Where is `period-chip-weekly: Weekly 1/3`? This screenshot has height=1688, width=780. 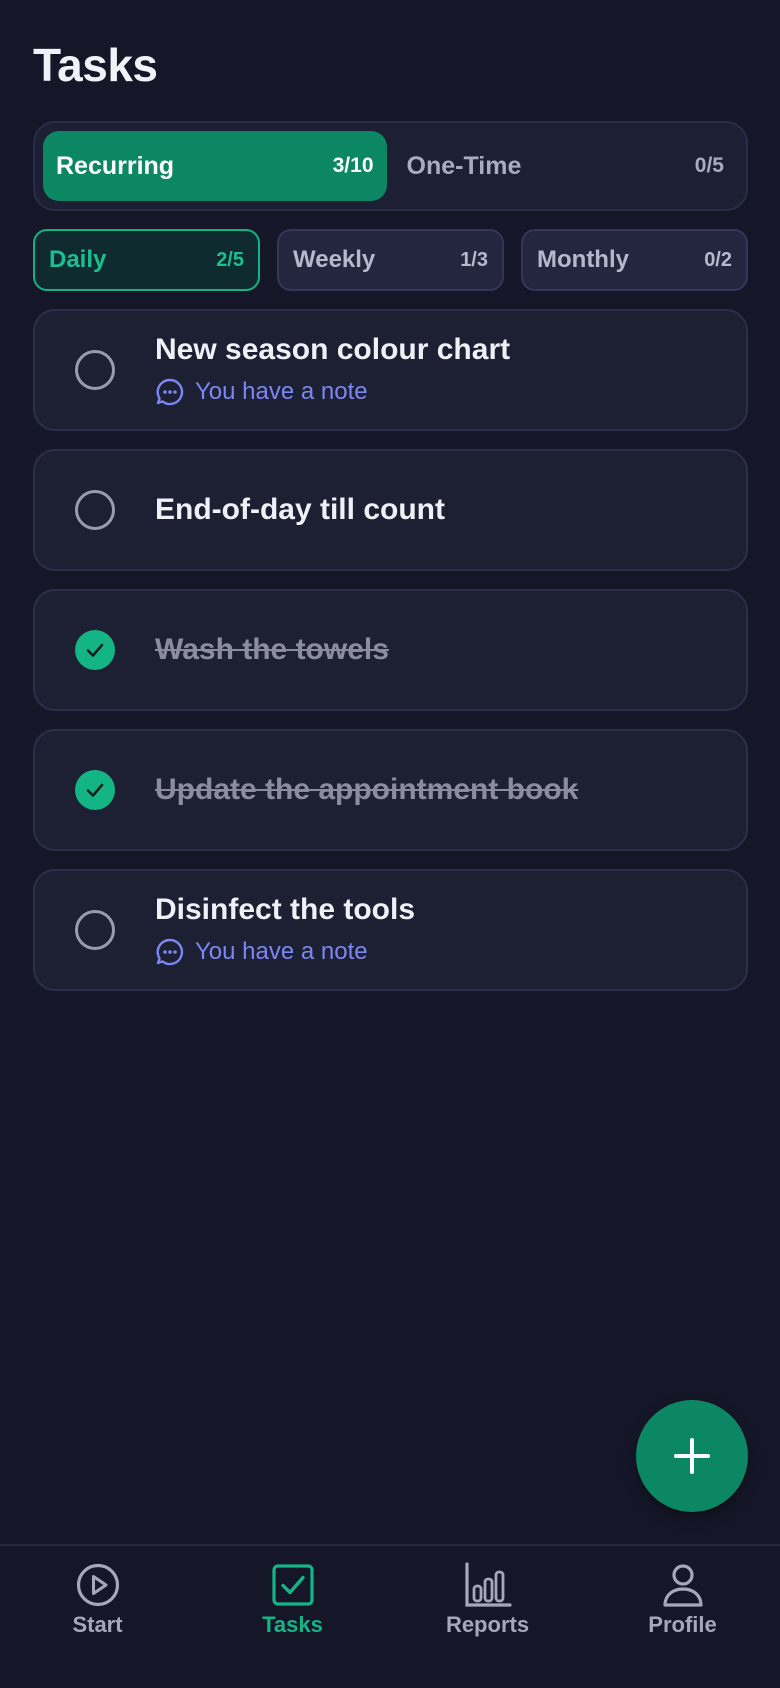 period-chip-weekly: Weekly 1/3 is located at coordinates (390, 260).